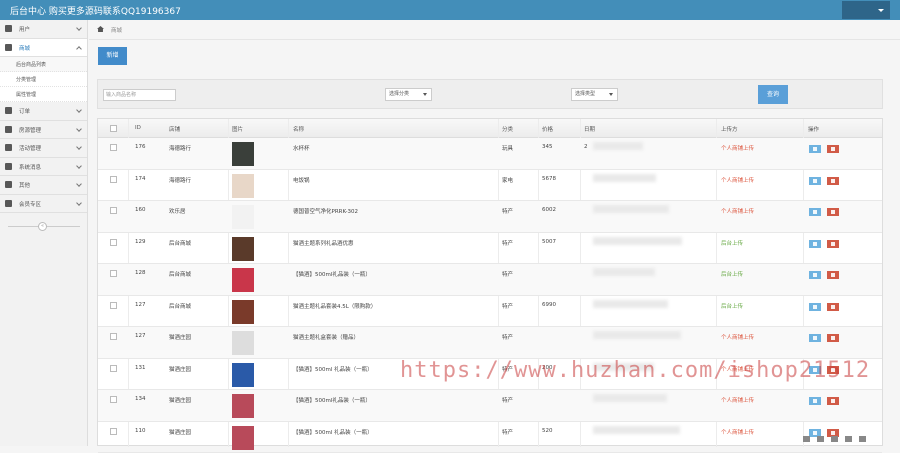  What do you see at coordinates (549, 210) in the screenshot?
I see `cell-price: 6002` at bounding box center [549, 210].